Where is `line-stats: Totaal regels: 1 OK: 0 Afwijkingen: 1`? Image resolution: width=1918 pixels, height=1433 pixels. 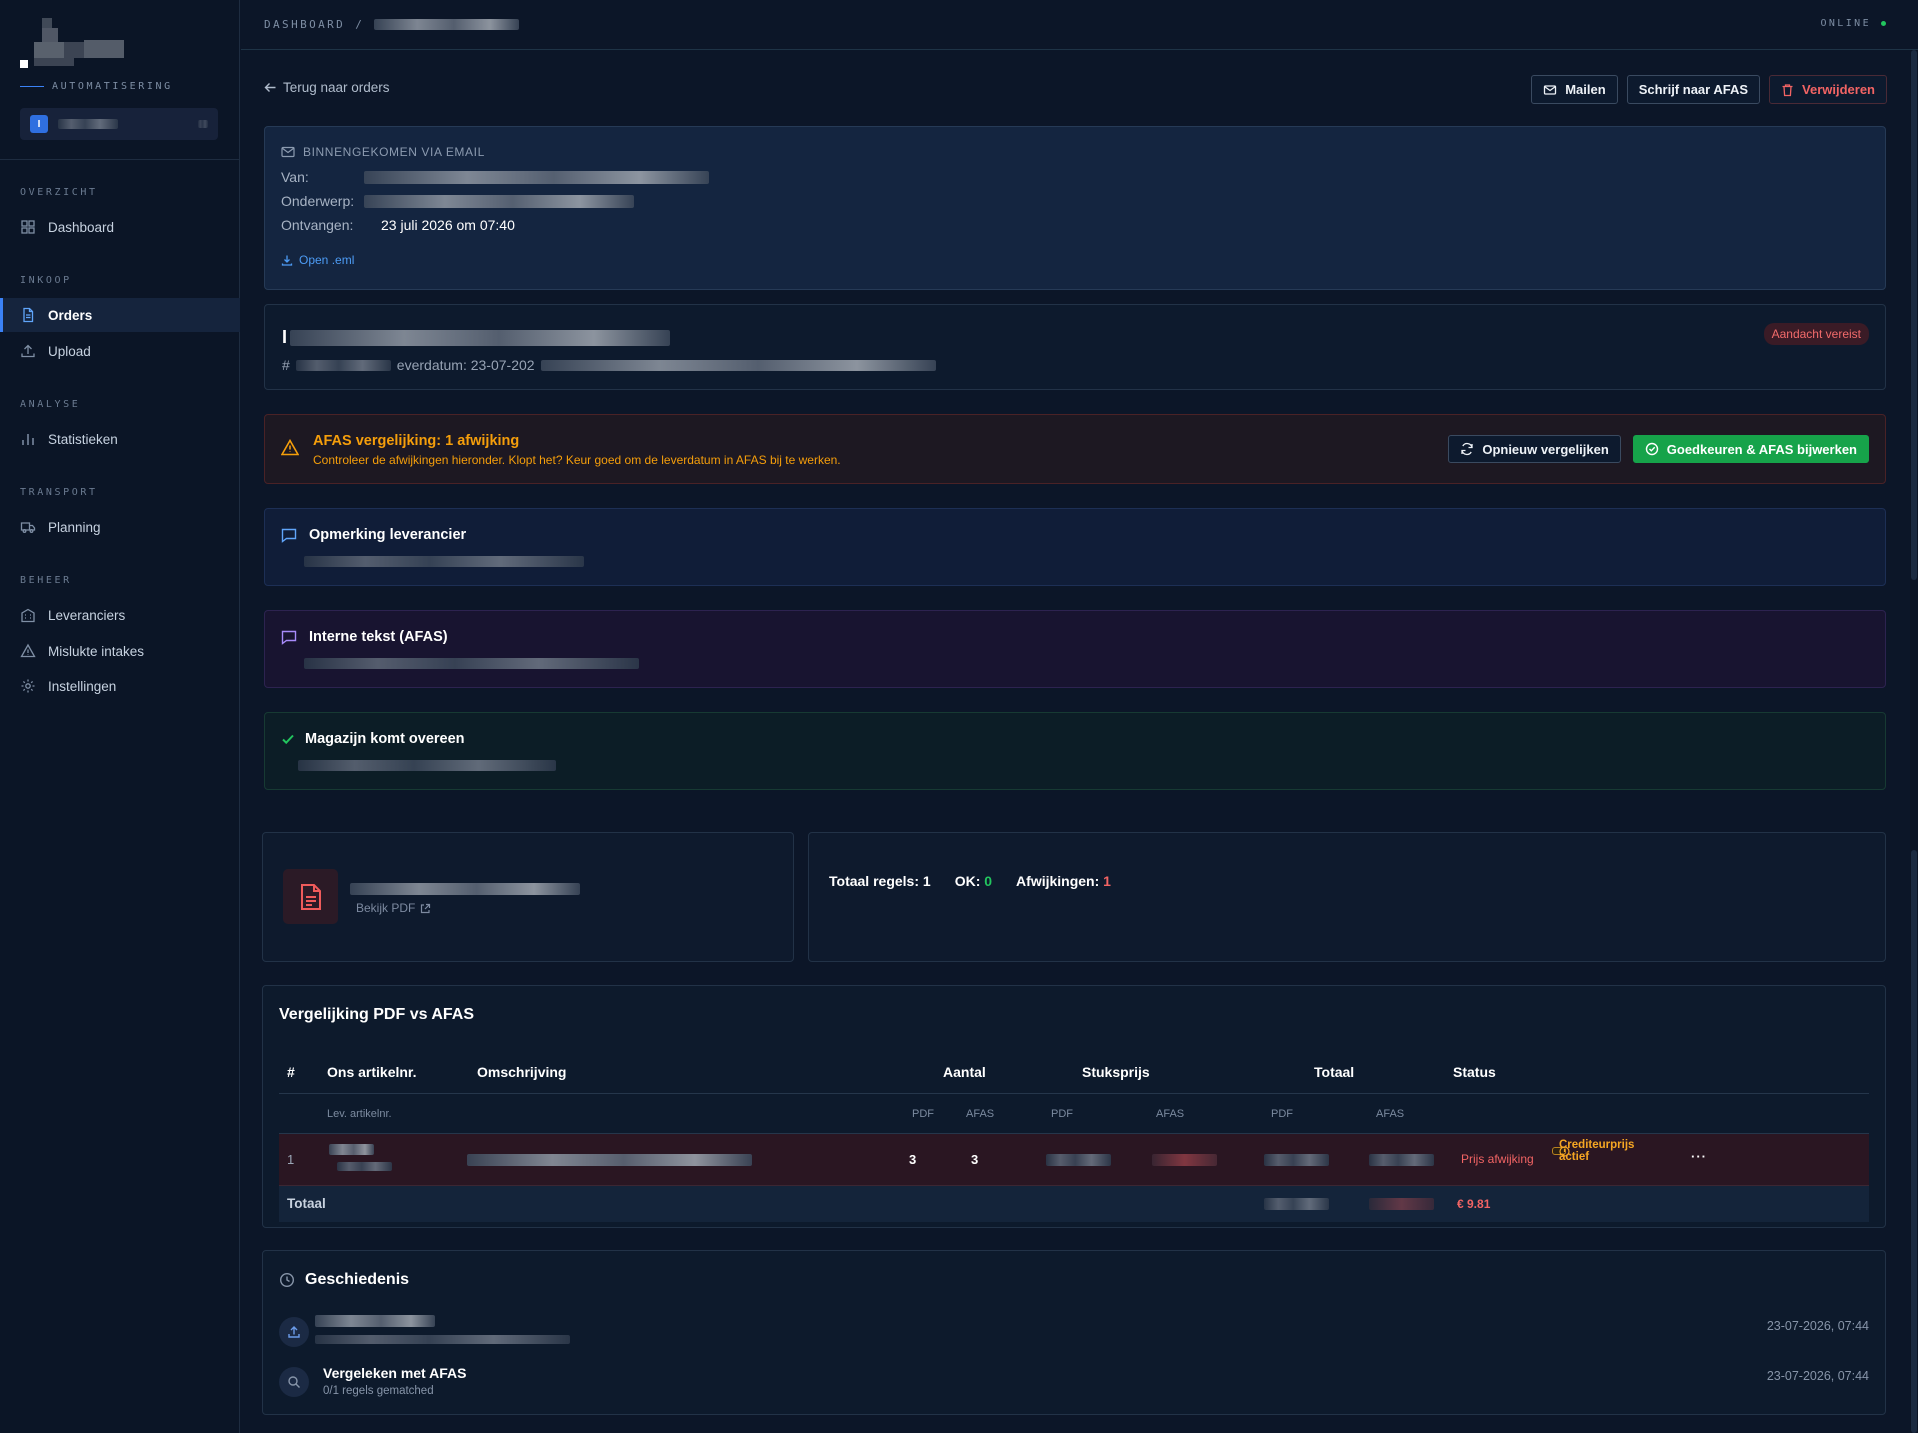 line-stats: Totaal regels: 1 OK: 0 Afwijkingen: 1 is located at coordinates (970, 881).